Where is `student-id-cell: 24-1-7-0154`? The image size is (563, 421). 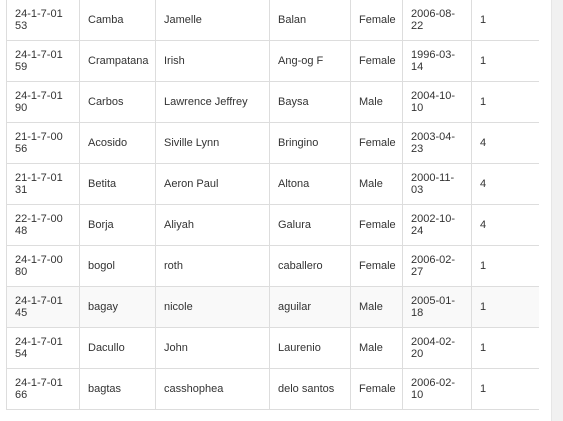
student-id-cell: 24-1-7-0154 is located at coordinates (43, 348).